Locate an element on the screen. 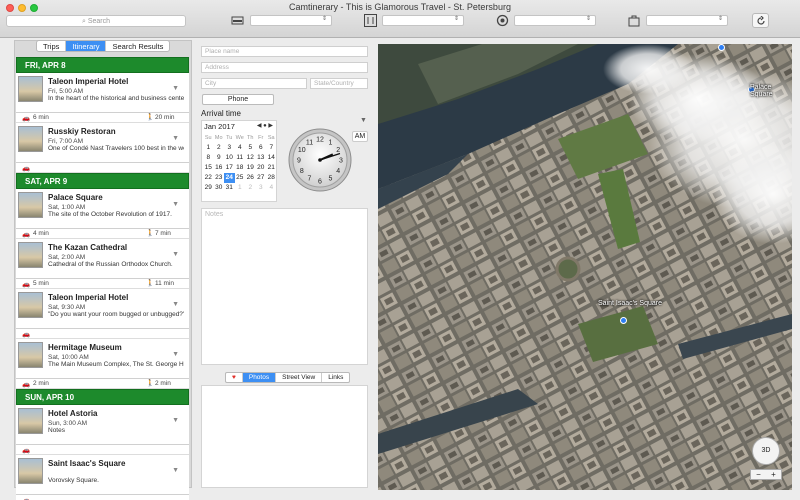 This screenshot has height=500, width=800. calendar-day: 23 is located at coordinates (219, 178).